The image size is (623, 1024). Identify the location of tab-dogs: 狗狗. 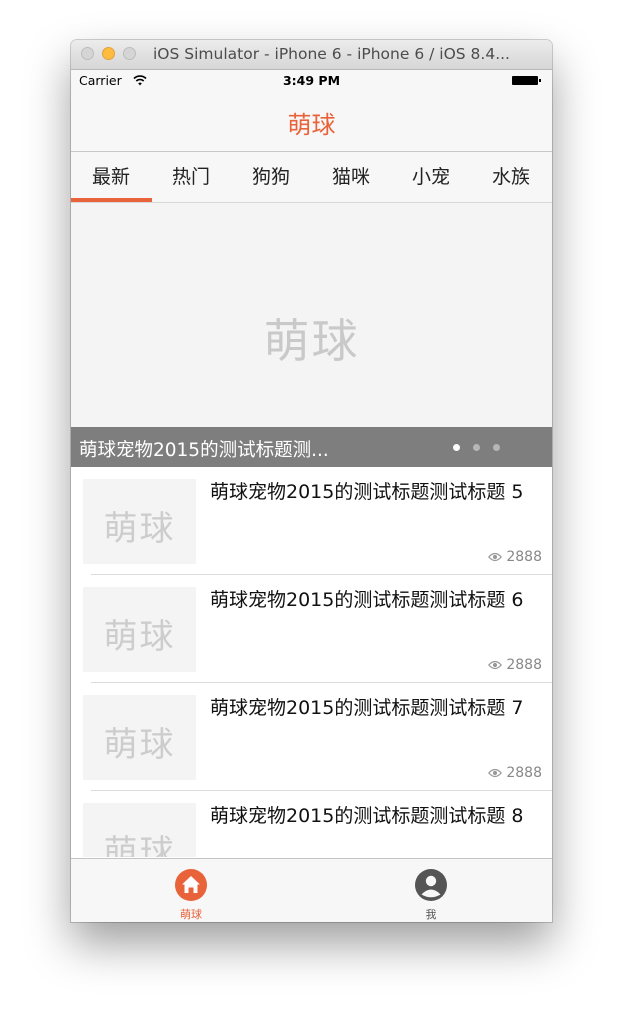
(271, 177).